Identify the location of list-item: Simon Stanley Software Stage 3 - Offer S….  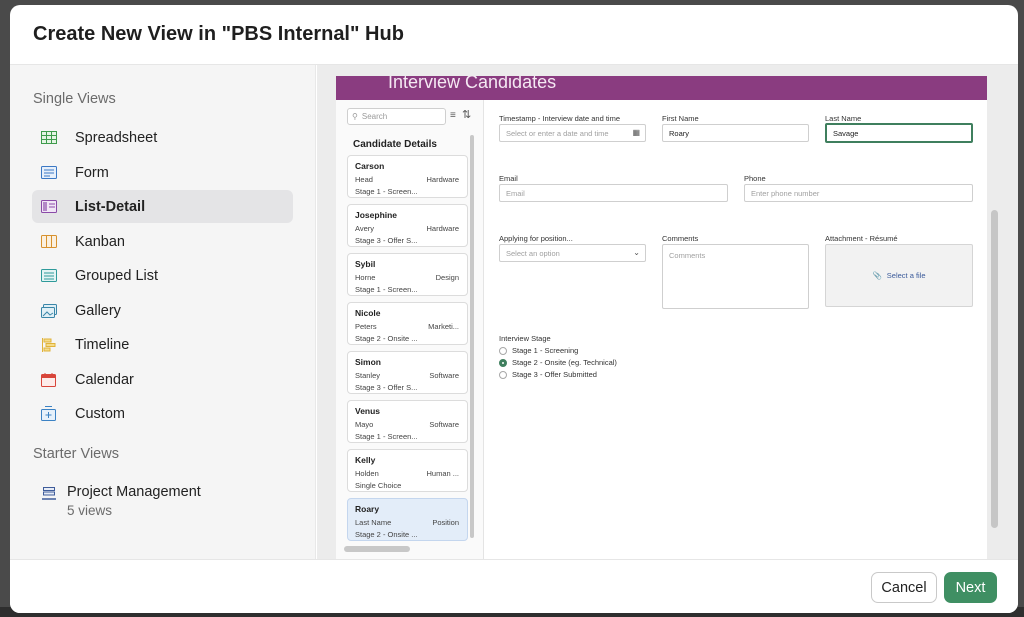
(407, 372).